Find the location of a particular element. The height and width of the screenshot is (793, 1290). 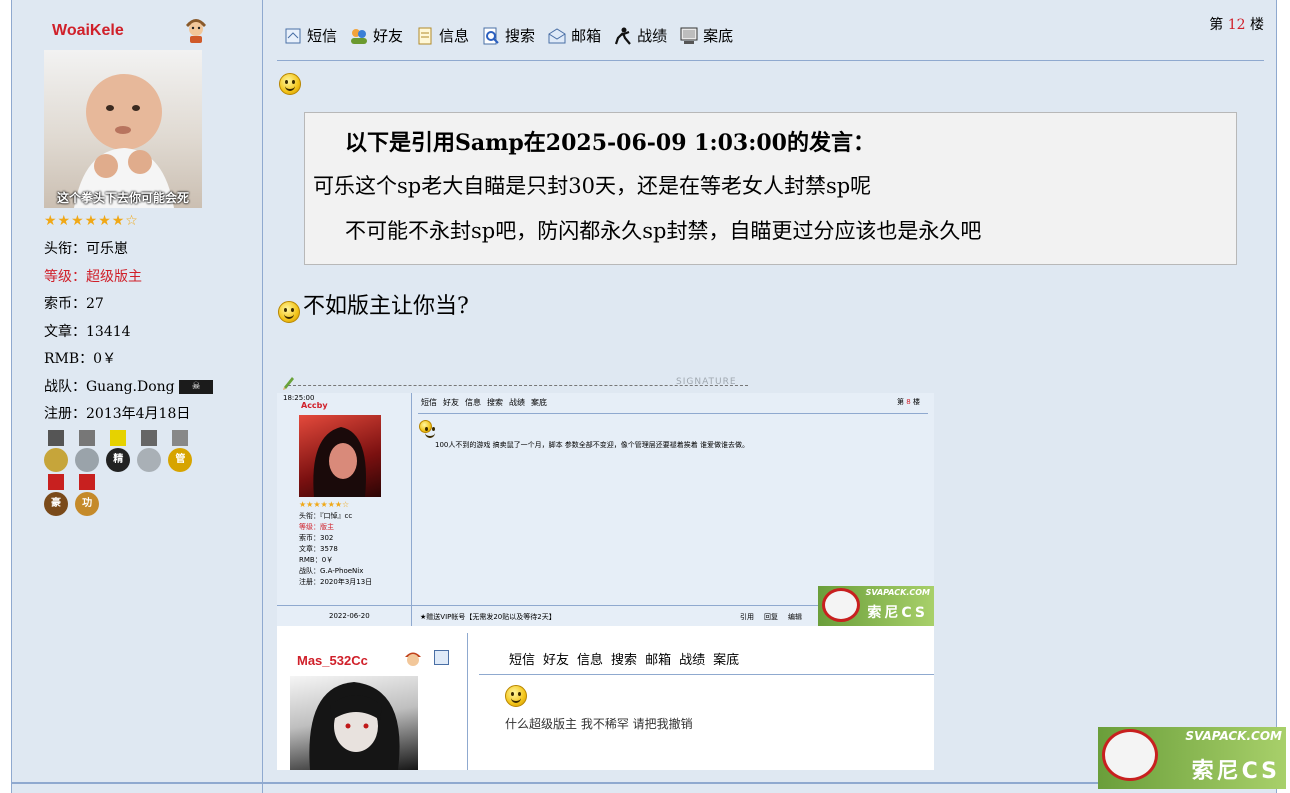

user-info-title: 头衔：可乐崽 is located at coordinates (86, 249).